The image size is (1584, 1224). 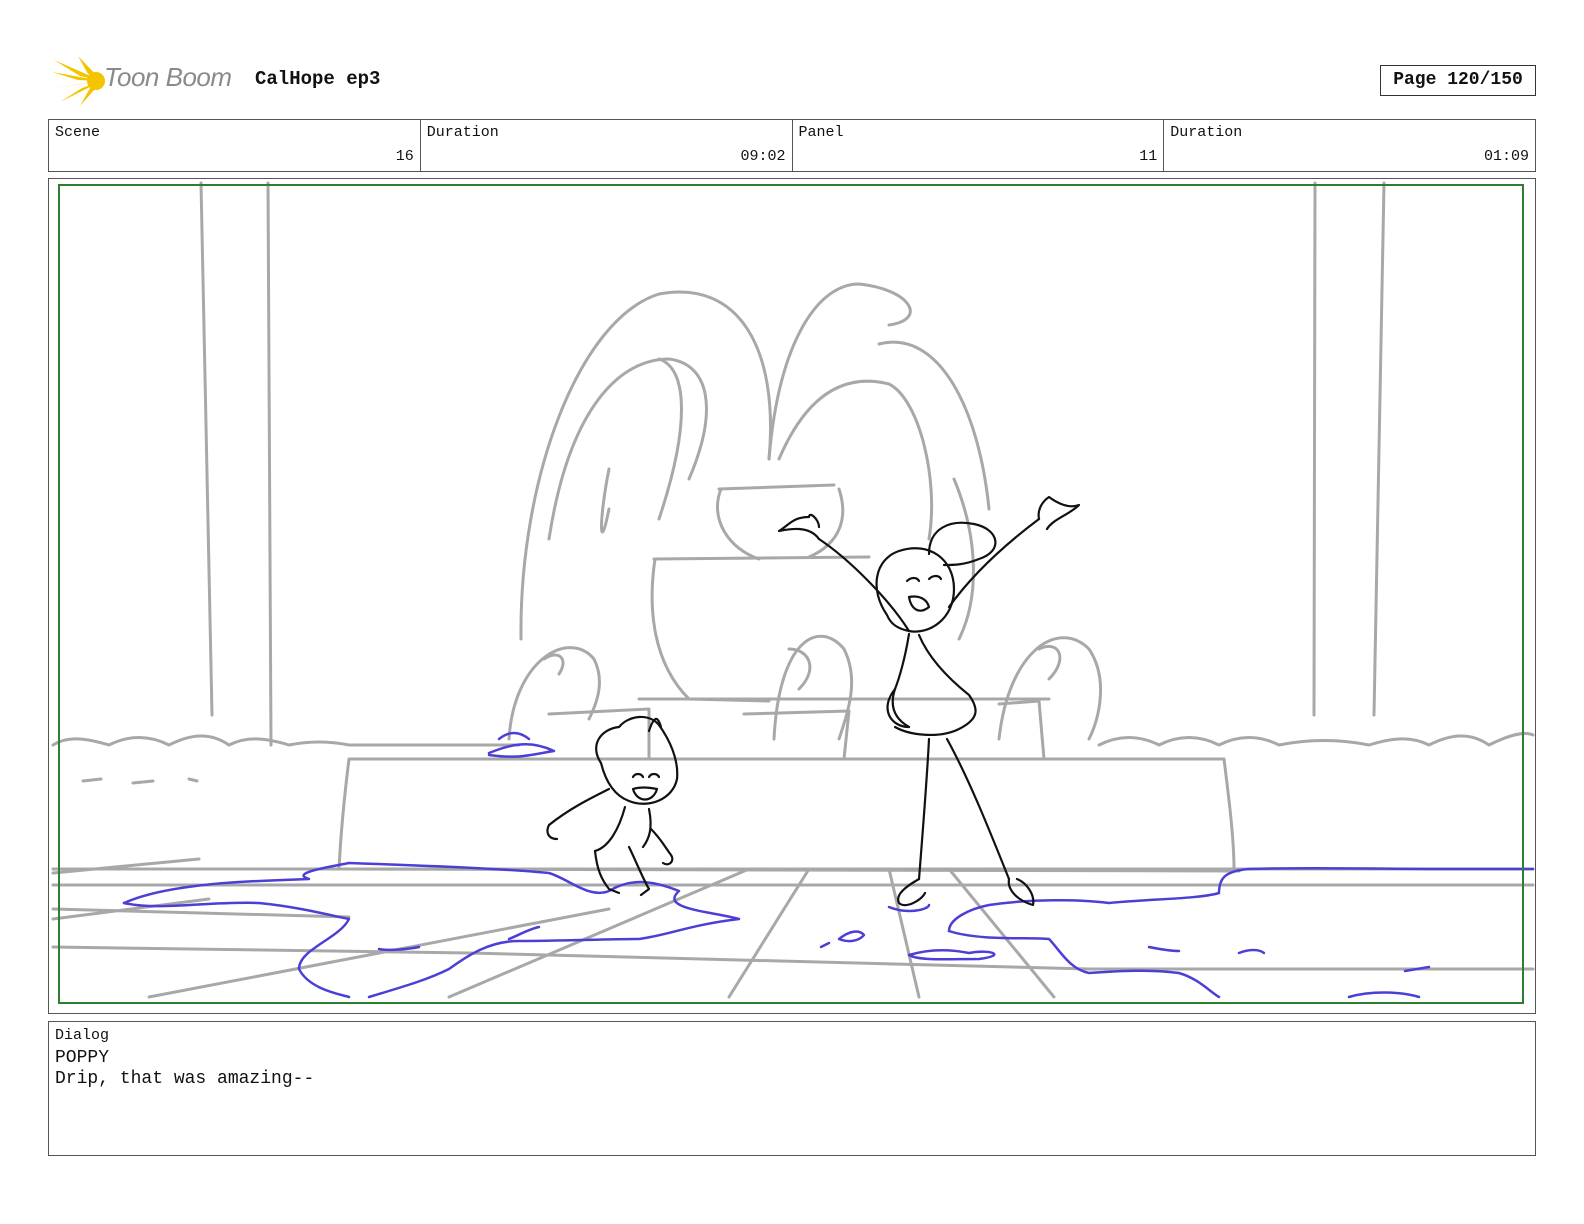 I want to click on dialog-speaker: POPPY, so click(x=82, y=1058).